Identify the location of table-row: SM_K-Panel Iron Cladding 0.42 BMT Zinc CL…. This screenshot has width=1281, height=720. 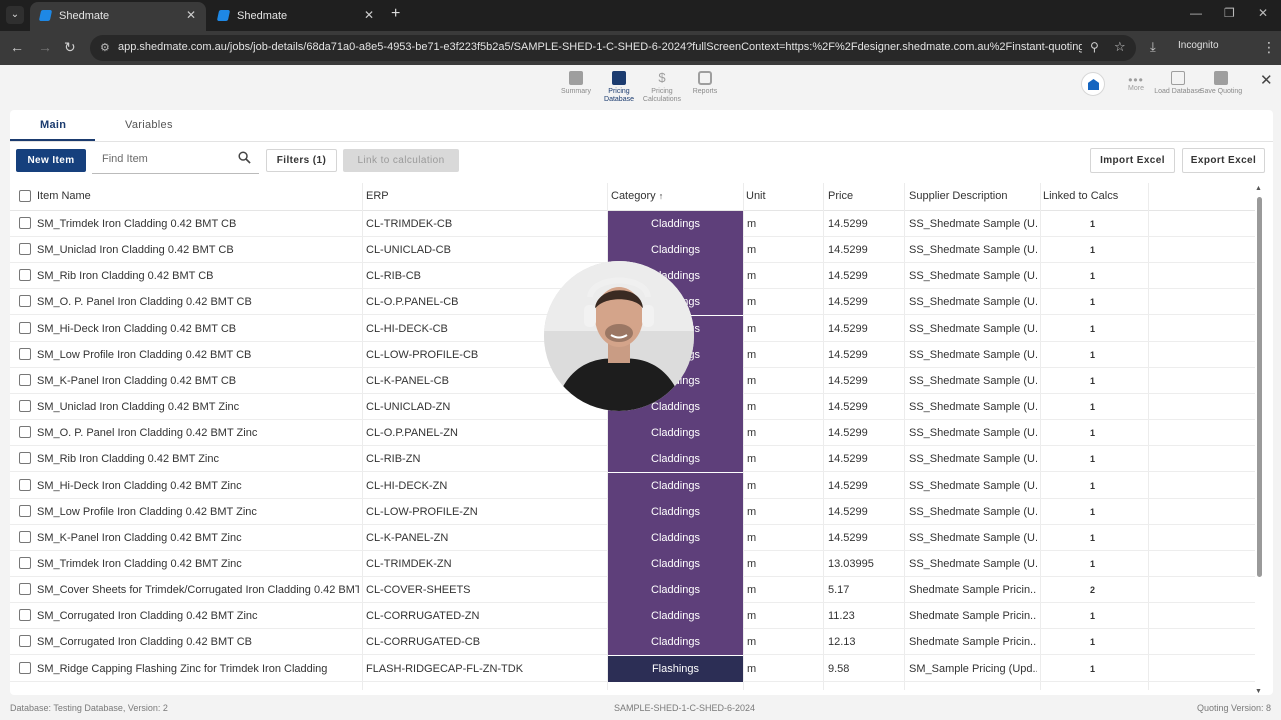
(632, 537).